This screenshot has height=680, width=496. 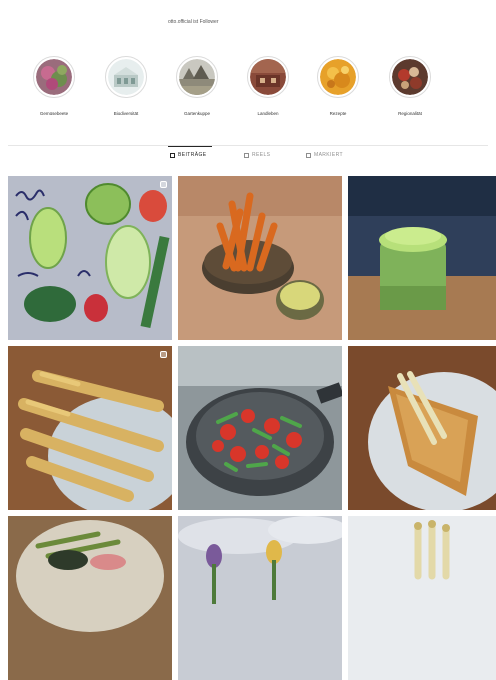 What do you see at coordinates (410, 113) in the screenshot?
I see `highlight-label: Regionalität` at bounding box center [410, 113].